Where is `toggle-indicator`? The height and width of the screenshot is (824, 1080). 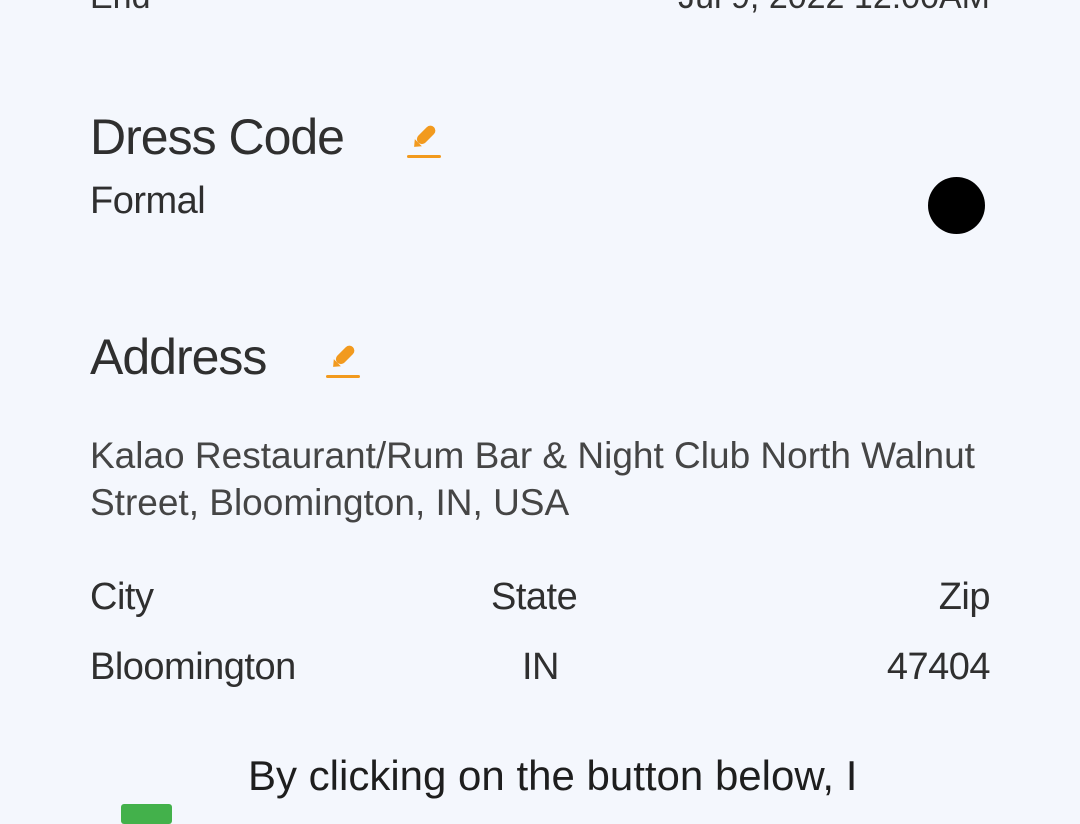
toggle-indicator is located at coordinates (956, 205).